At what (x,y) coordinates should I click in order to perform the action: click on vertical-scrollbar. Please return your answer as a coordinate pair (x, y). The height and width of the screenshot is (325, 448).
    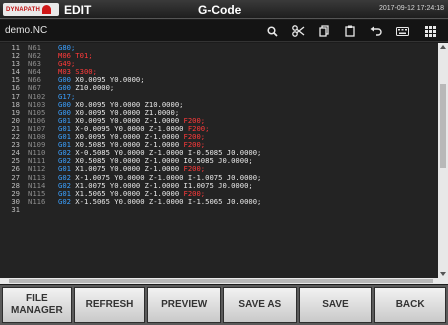
    Looking at the image, I should click on (443, 160).